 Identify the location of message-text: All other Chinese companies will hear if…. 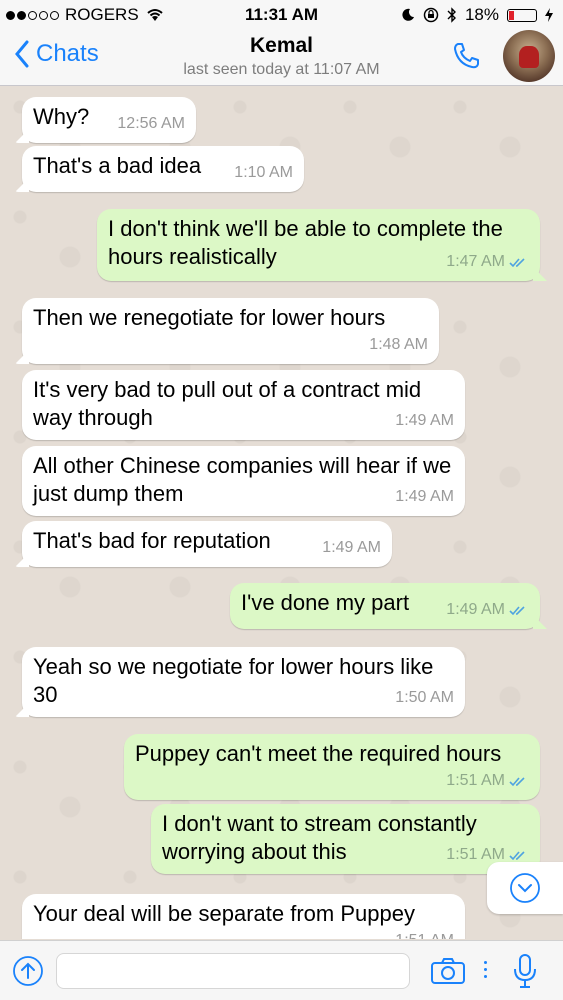
(242, 479).